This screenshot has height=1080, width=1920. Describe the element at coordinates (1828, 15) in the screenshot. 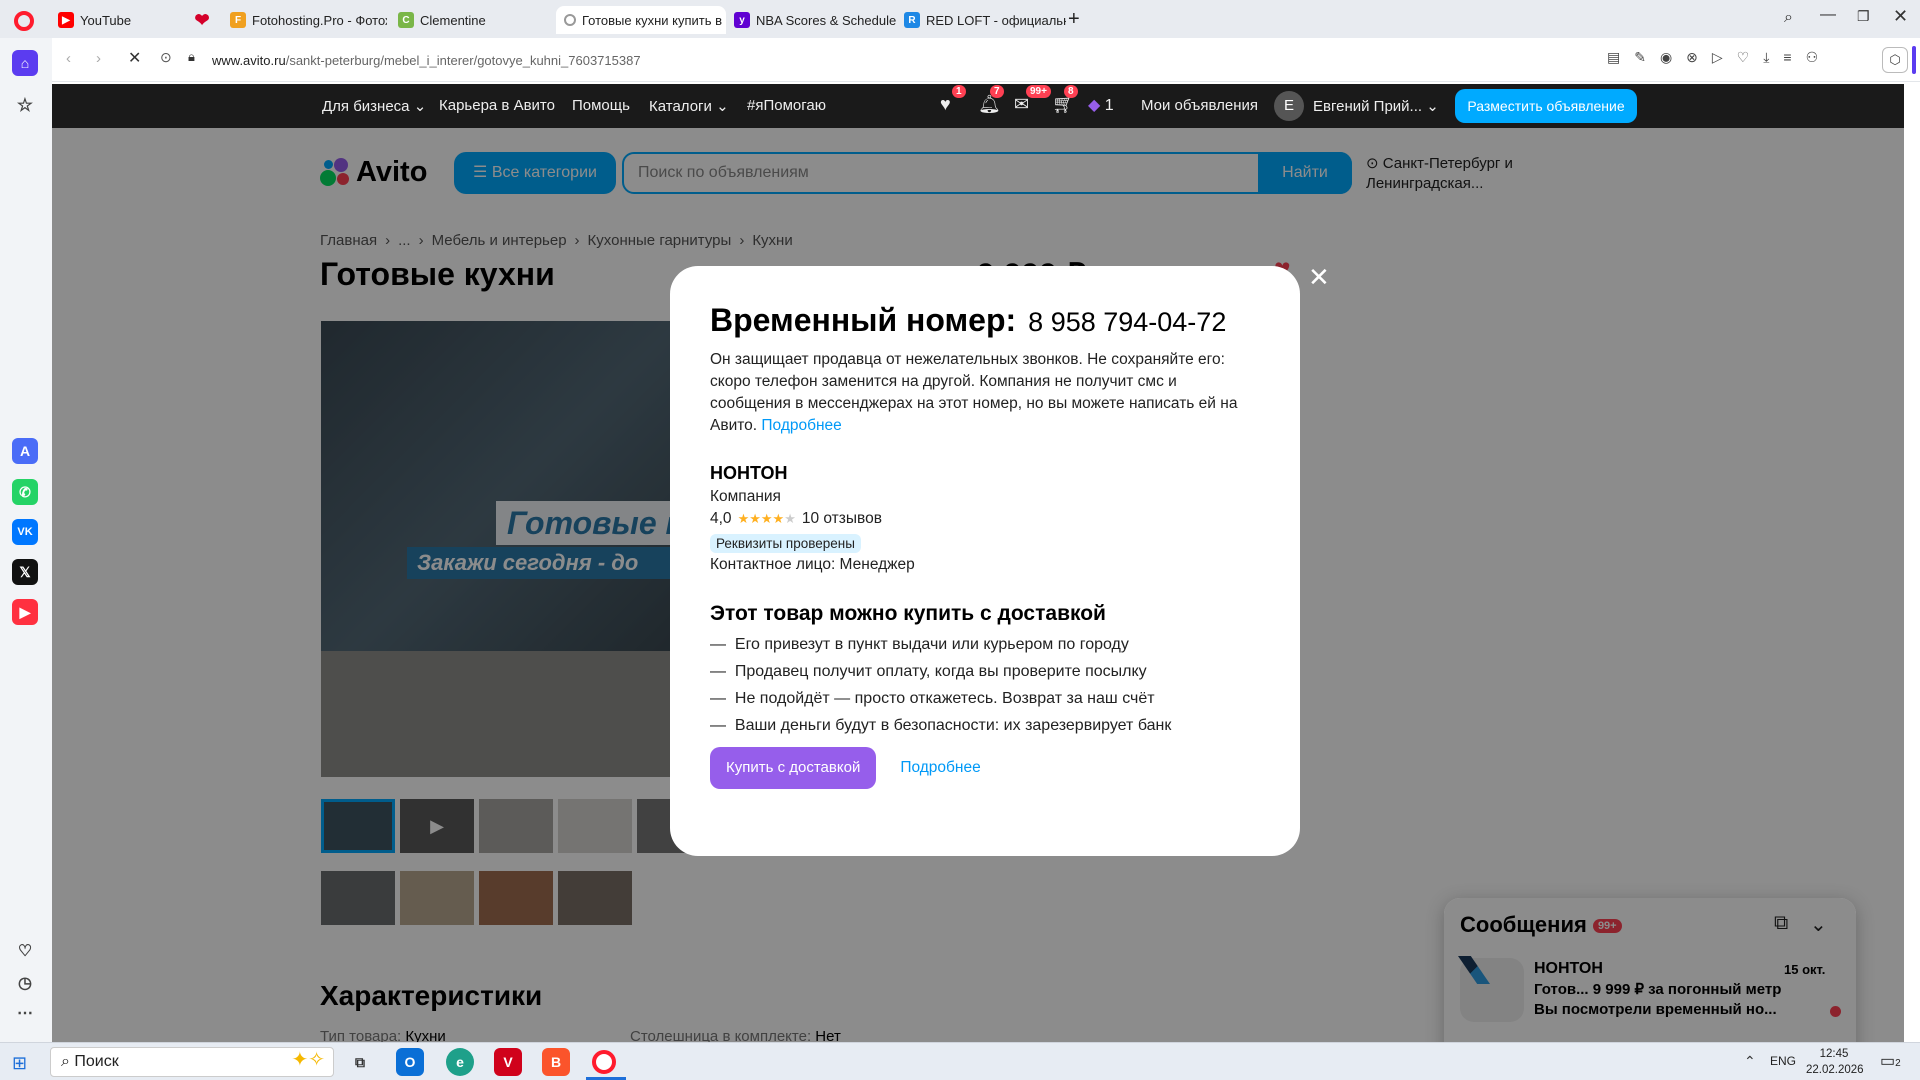

I see `minimize-button: —` at that location.